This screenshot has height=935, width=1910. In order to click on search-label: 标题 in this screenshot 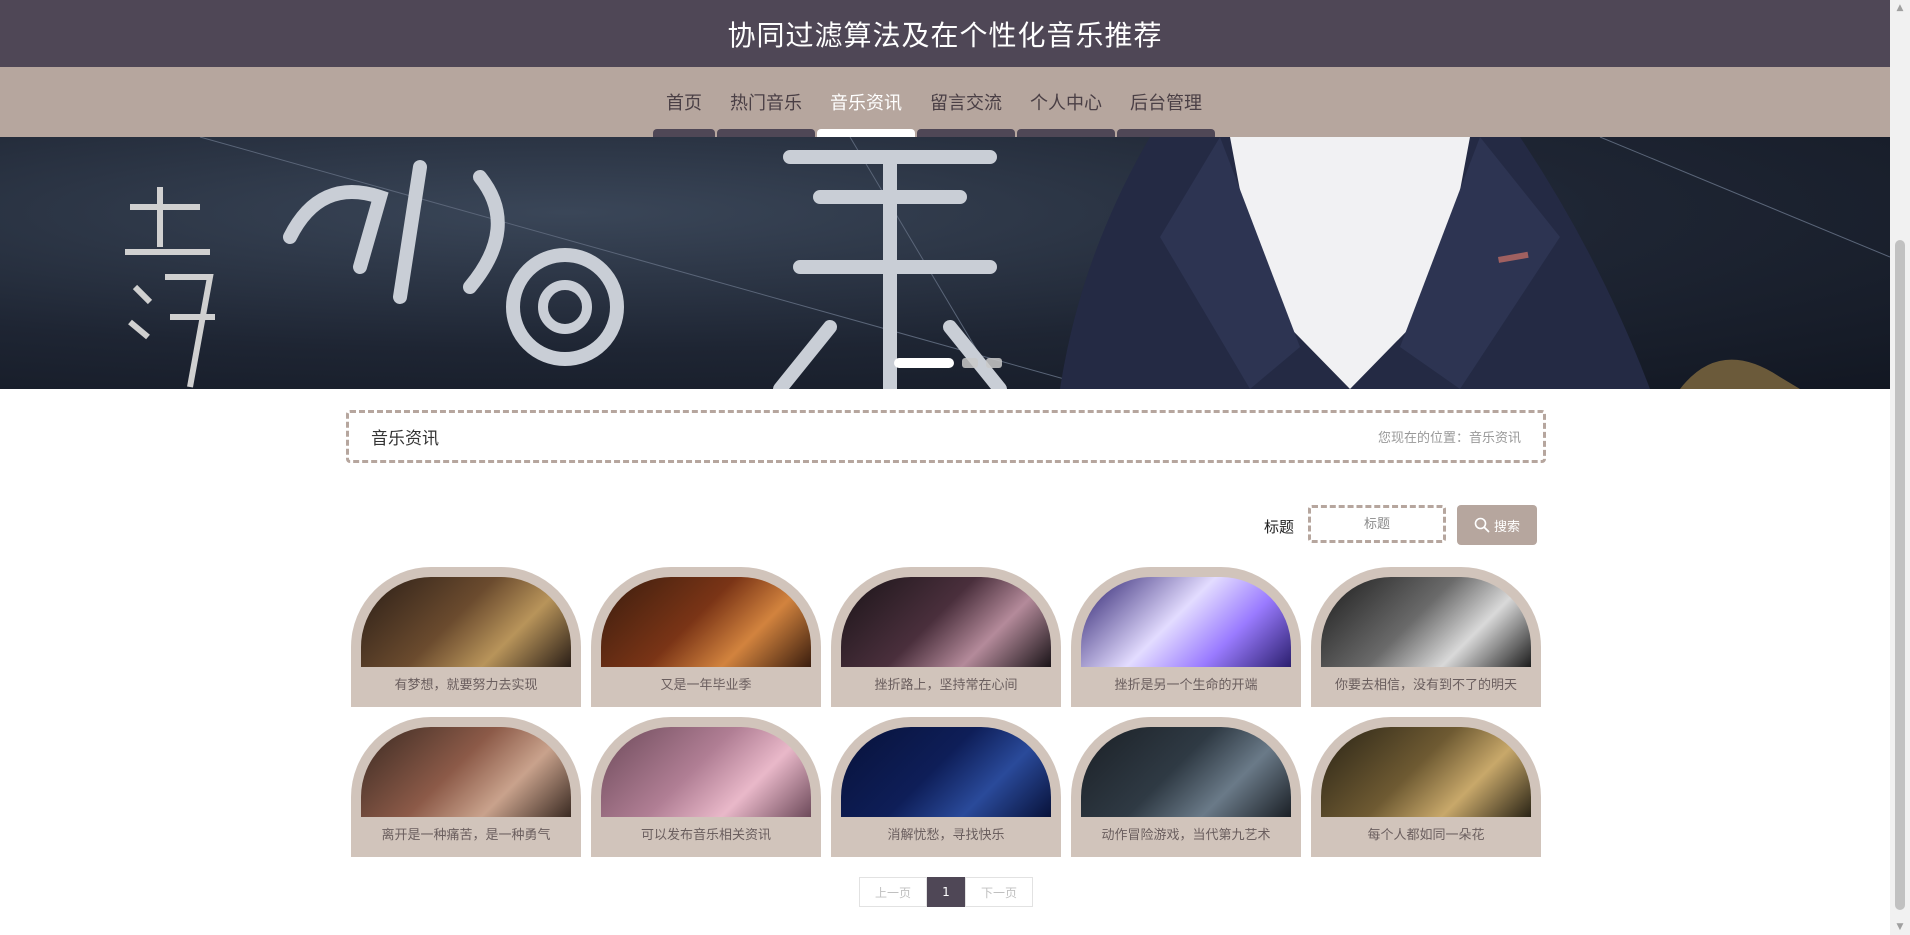, I will do `click(1279, 527)`.